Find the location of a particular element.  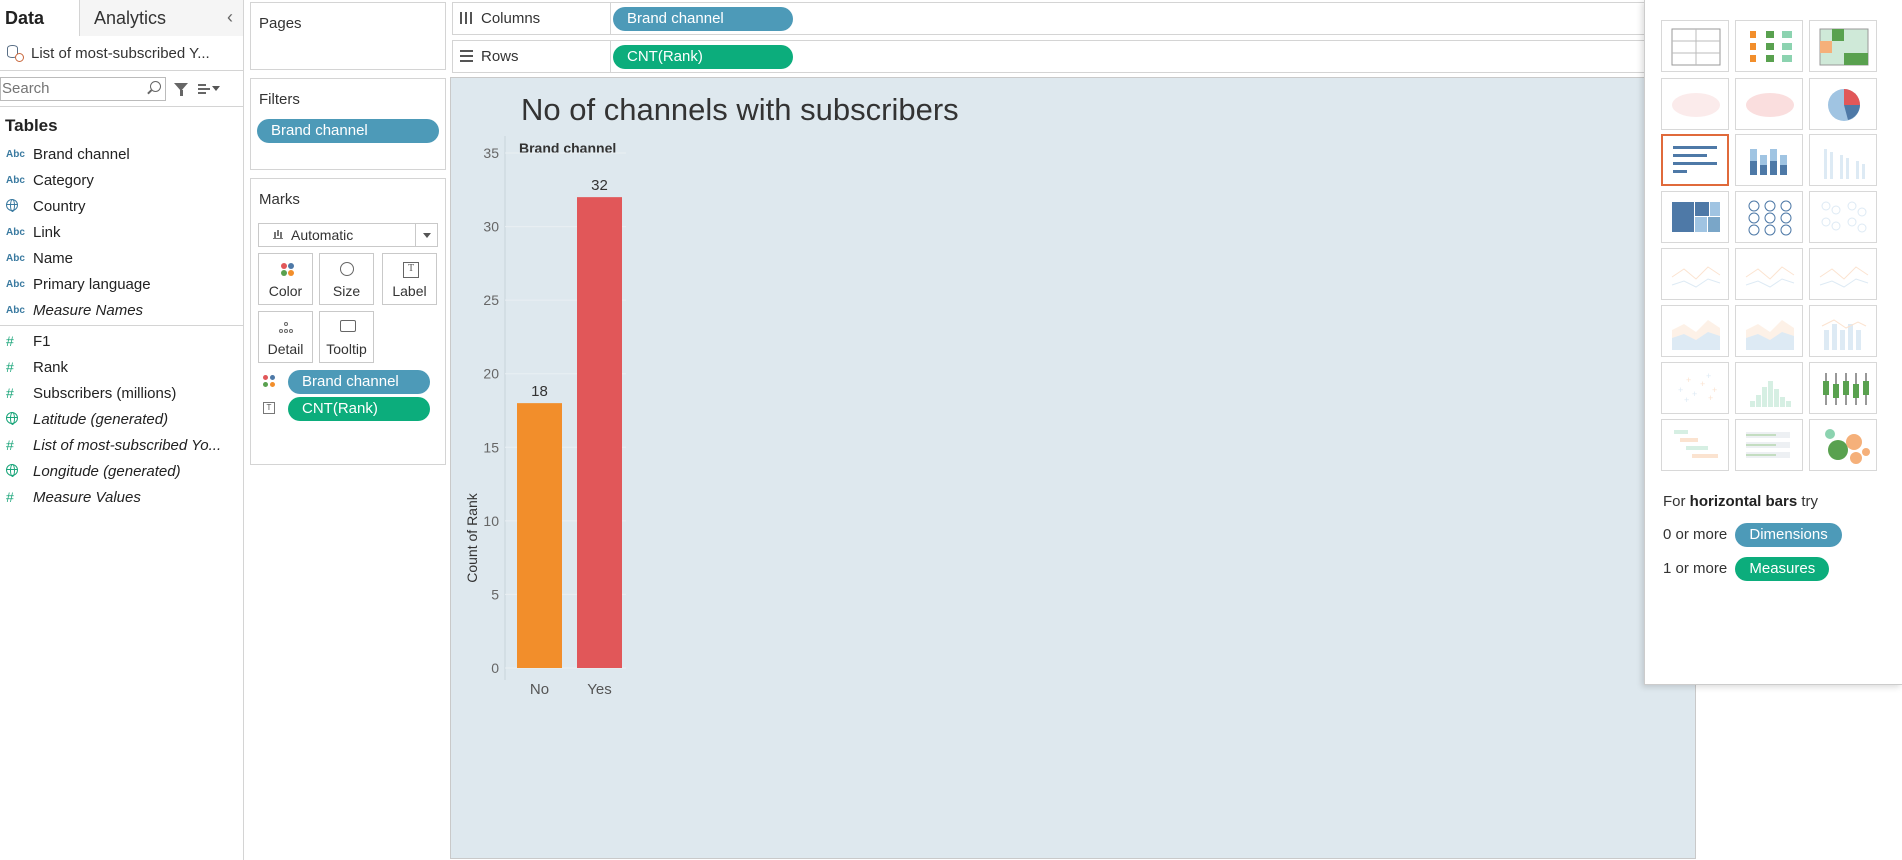

tooltip-button: Tooltip is located at coordinates (346, 337).